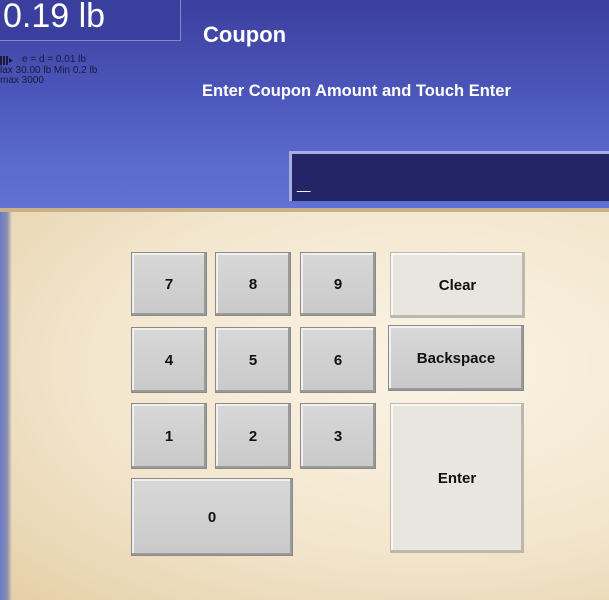 The width and height of the screenshot is (609, 600). What do you see at coordinates (54, 17) in the screenshot?
I see `weight-value: 0.19 lb` at bounding box center [54, 17].